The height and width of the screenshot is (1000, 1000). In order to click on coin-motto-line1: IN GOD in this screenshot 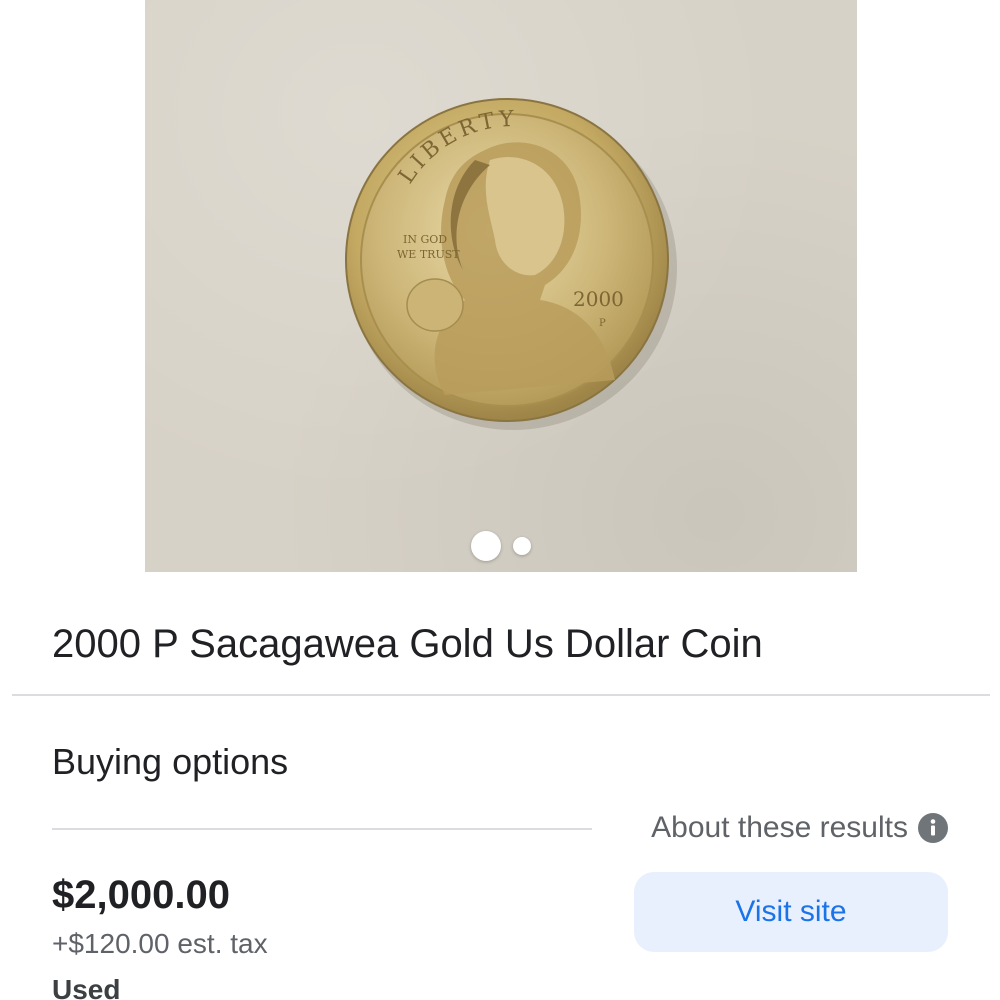, I will do `click(425, 239)`.